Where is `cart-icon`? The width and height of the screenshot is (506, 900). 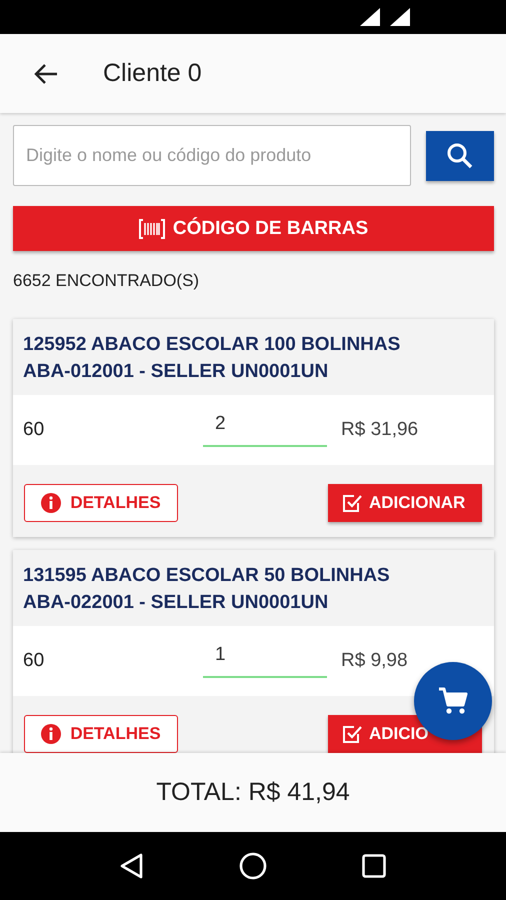 cart-icon is located at coordinates (453, 701).